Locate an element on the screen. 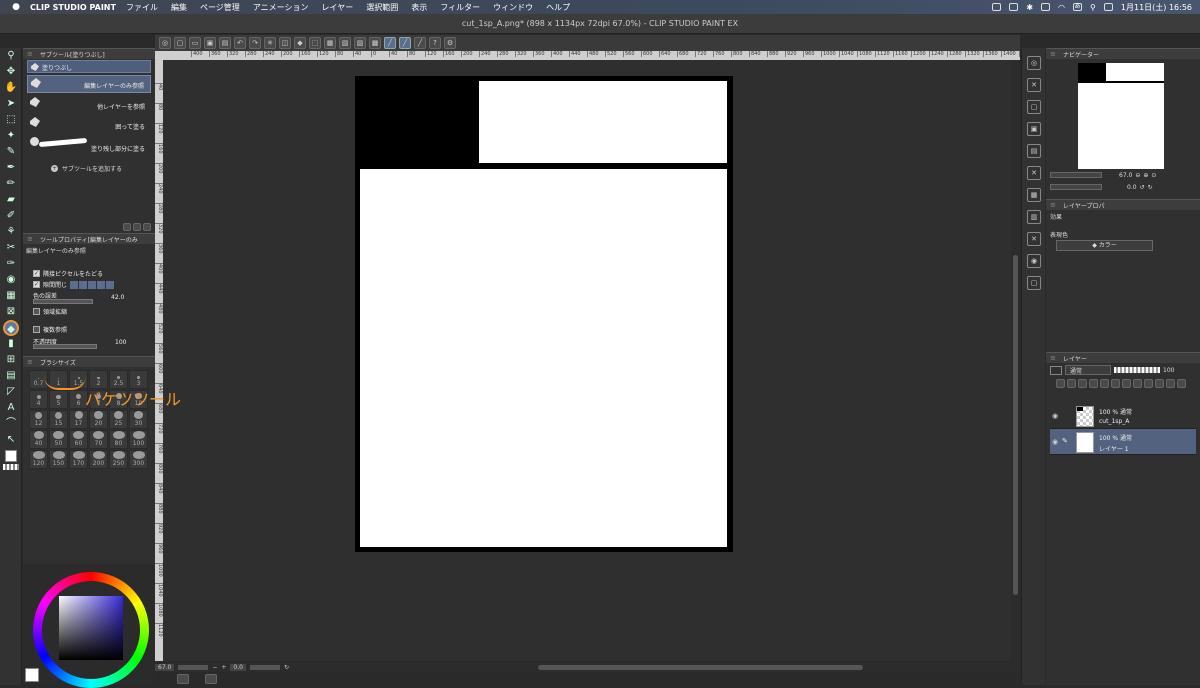 The height and width of the screenshot is (688, 1200). redo-icon: ↷ is located at coordinates (255, 43).